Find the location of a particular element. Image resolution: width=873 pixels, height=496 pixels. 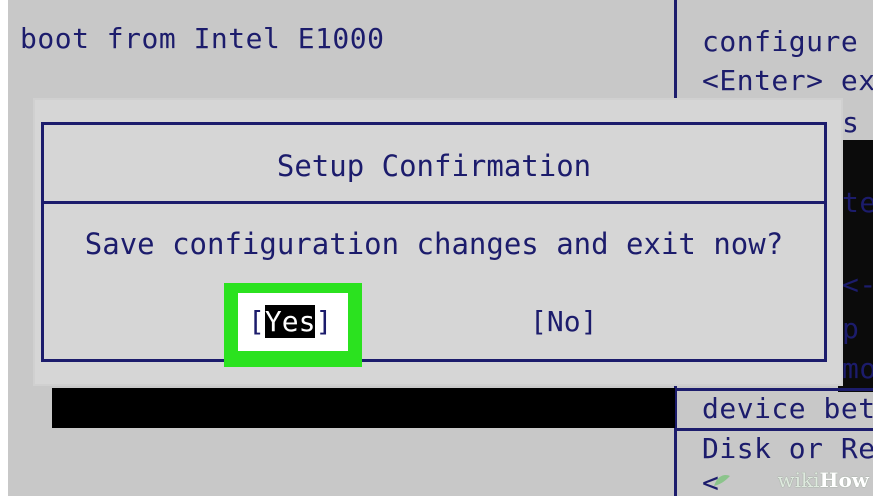

dialog-separator is located at coordinates (434, 202).